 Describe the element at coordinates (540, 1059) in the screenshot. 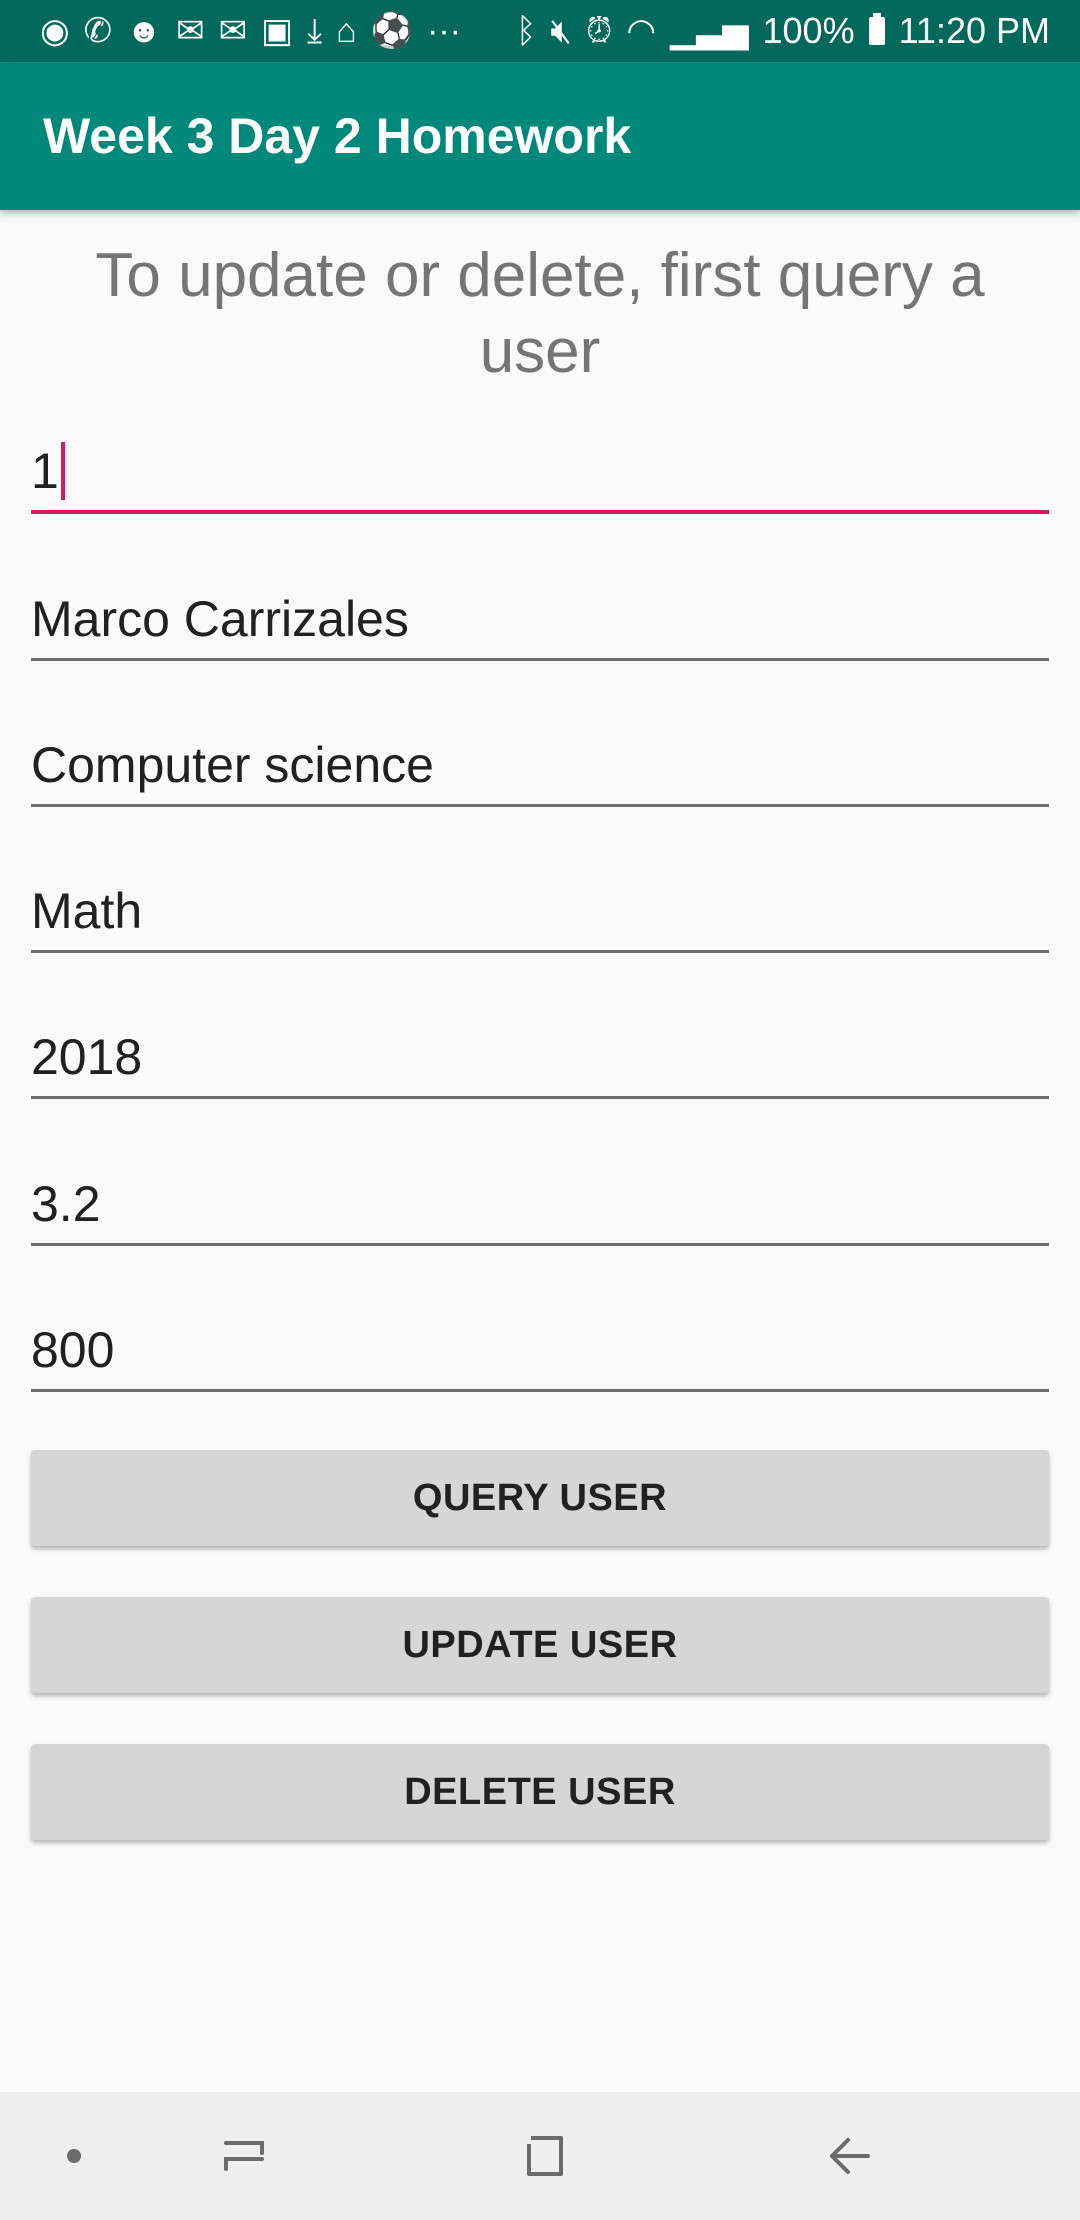

I see `year-field: 2018` at that location.